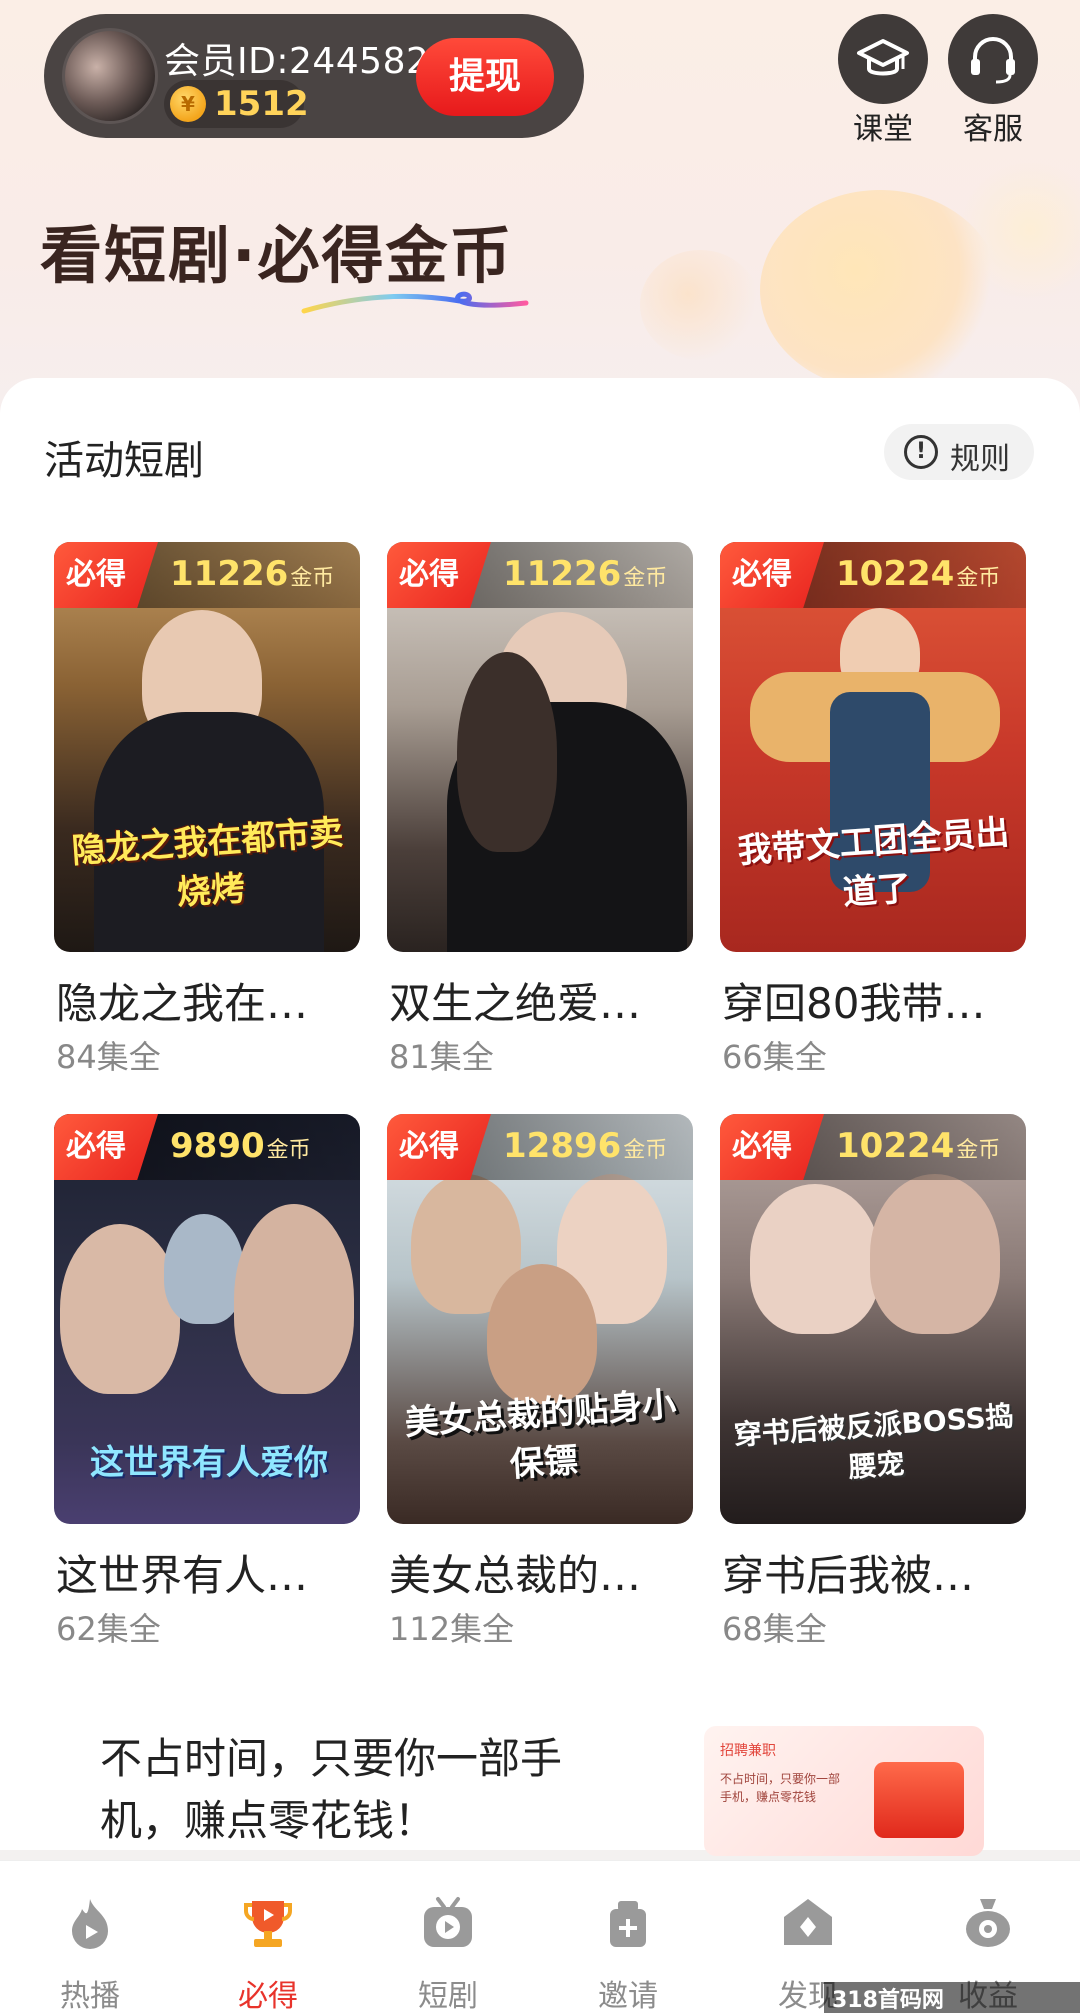 Image resolution: width=1080 pixels, height=2013 pixels. I want to click on badge-coin-amount: 12896金币, so click(585, 1146).